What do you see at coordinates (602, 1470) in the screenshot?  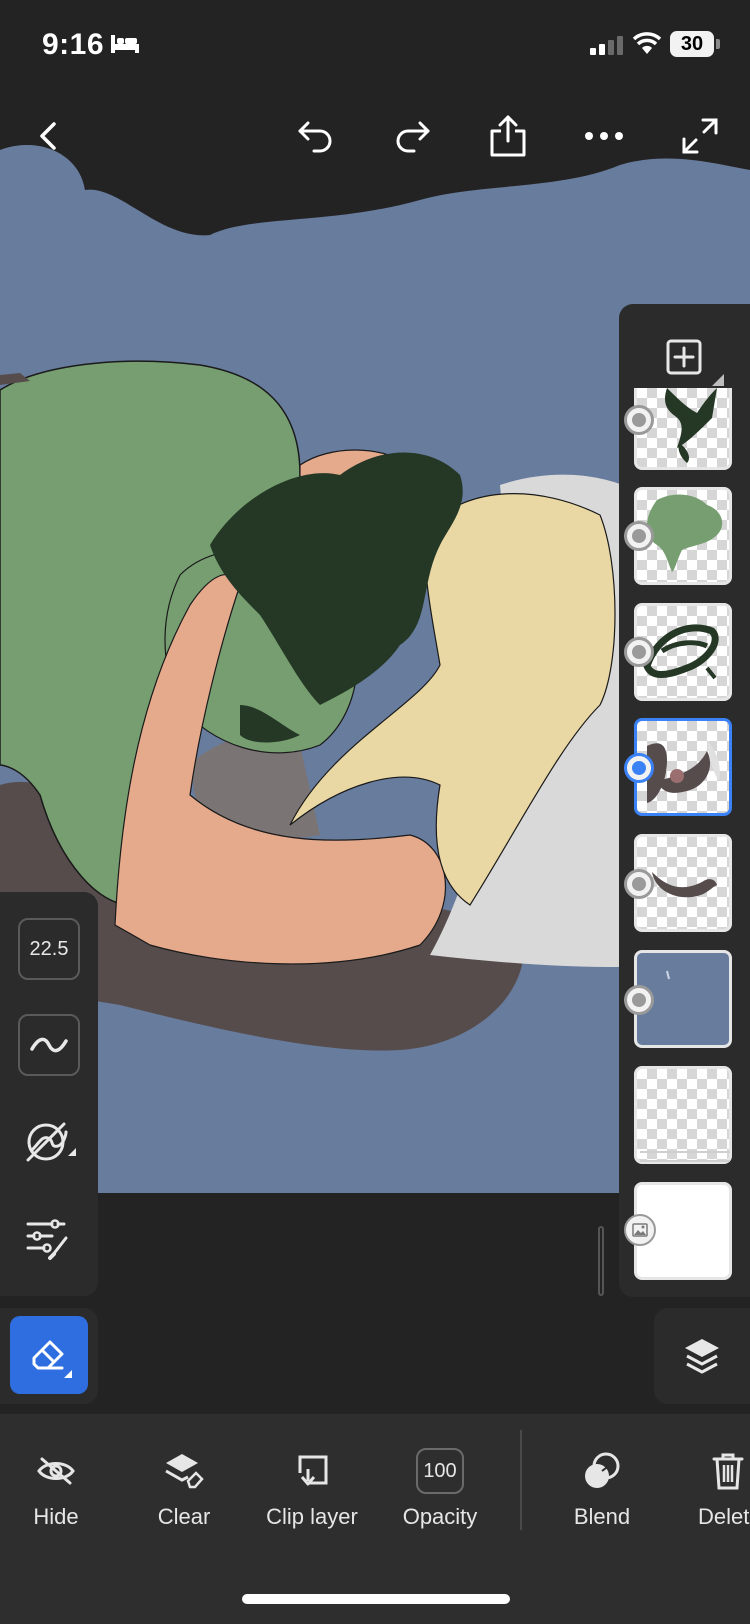 I see `blend-icon` at bounding box center [602, 1470].